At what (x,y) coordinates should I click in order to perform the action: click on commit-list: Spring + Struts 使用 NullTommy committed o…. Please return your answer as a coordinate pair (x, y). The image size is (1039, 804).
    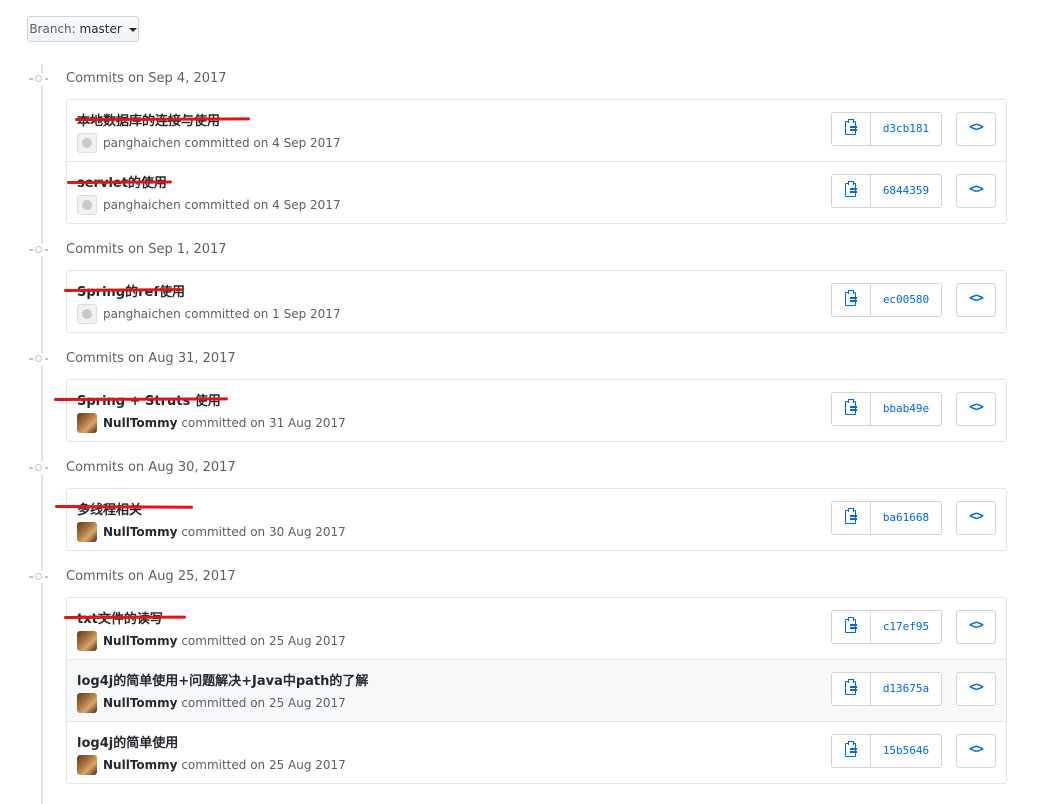
    Looking at the image, I should click on (530, 410).